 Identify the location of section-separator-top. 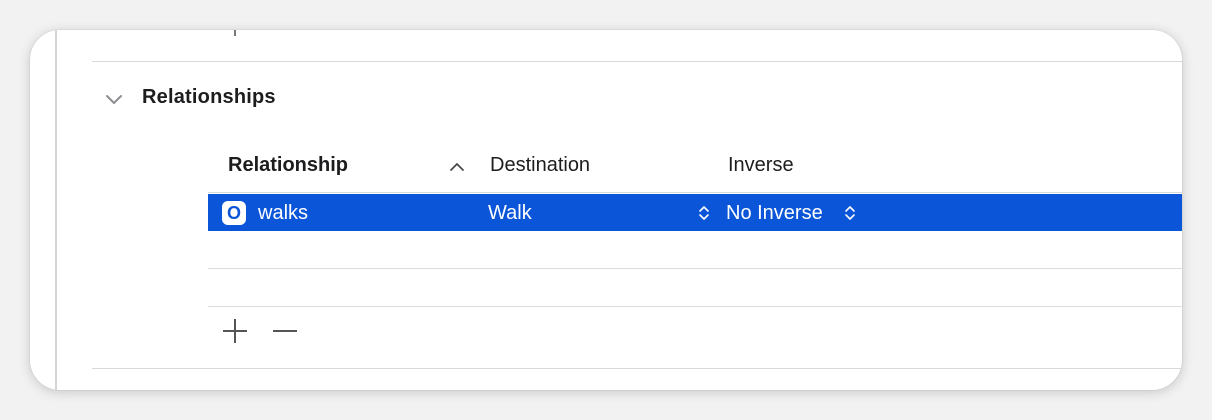
(637, 61).